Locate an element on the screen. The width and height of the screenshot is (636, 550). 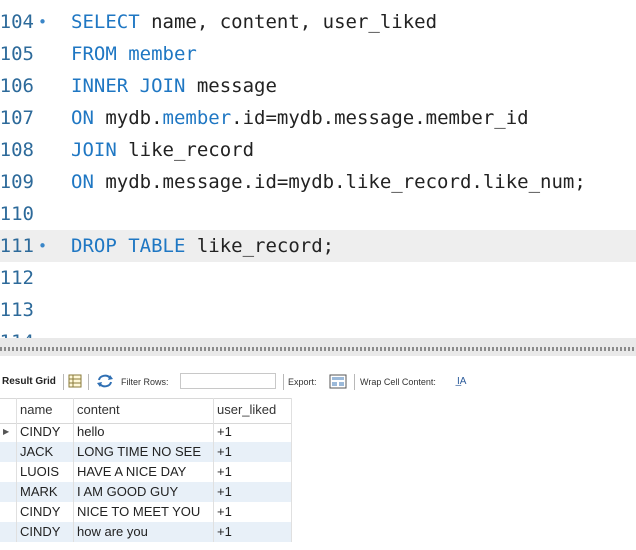
line-number: 114 is located at coordinates (17, 332).